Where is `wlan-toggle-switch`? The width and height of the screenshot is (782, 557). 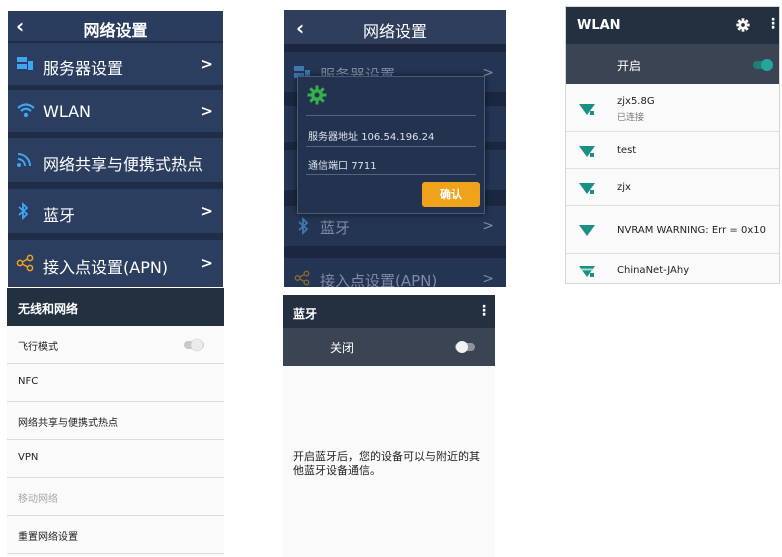 wlan-toggle-switch is located at coordinates (763, 65).